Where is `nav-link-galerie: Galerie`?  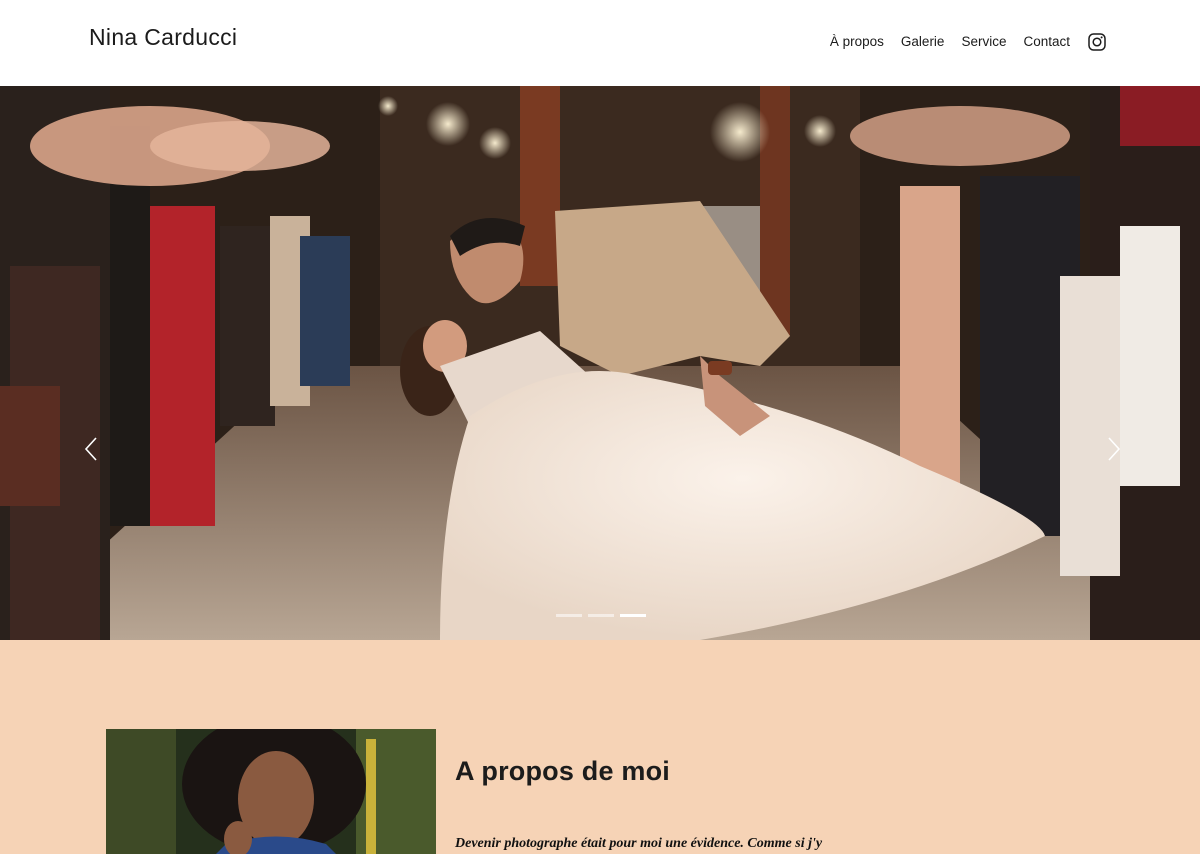 nav-link-galerie: Galerie is located at coordinates (923, 42).